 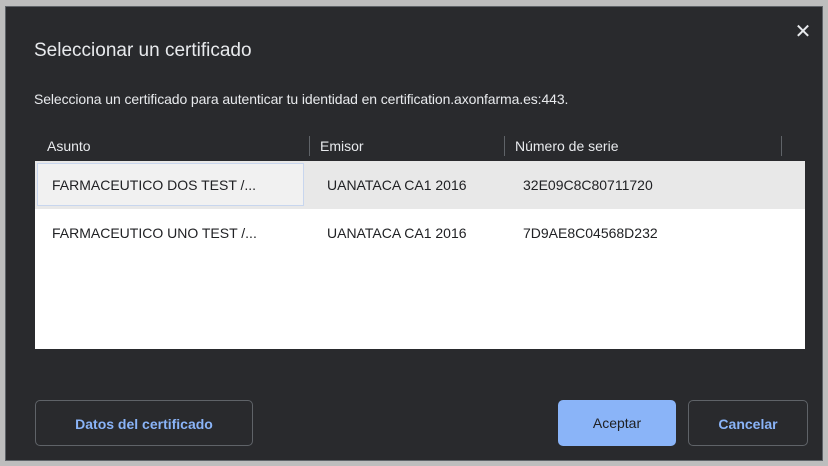 I want to click on cell-serie: 32E09C8C80711720, so click(x=588, y=185).